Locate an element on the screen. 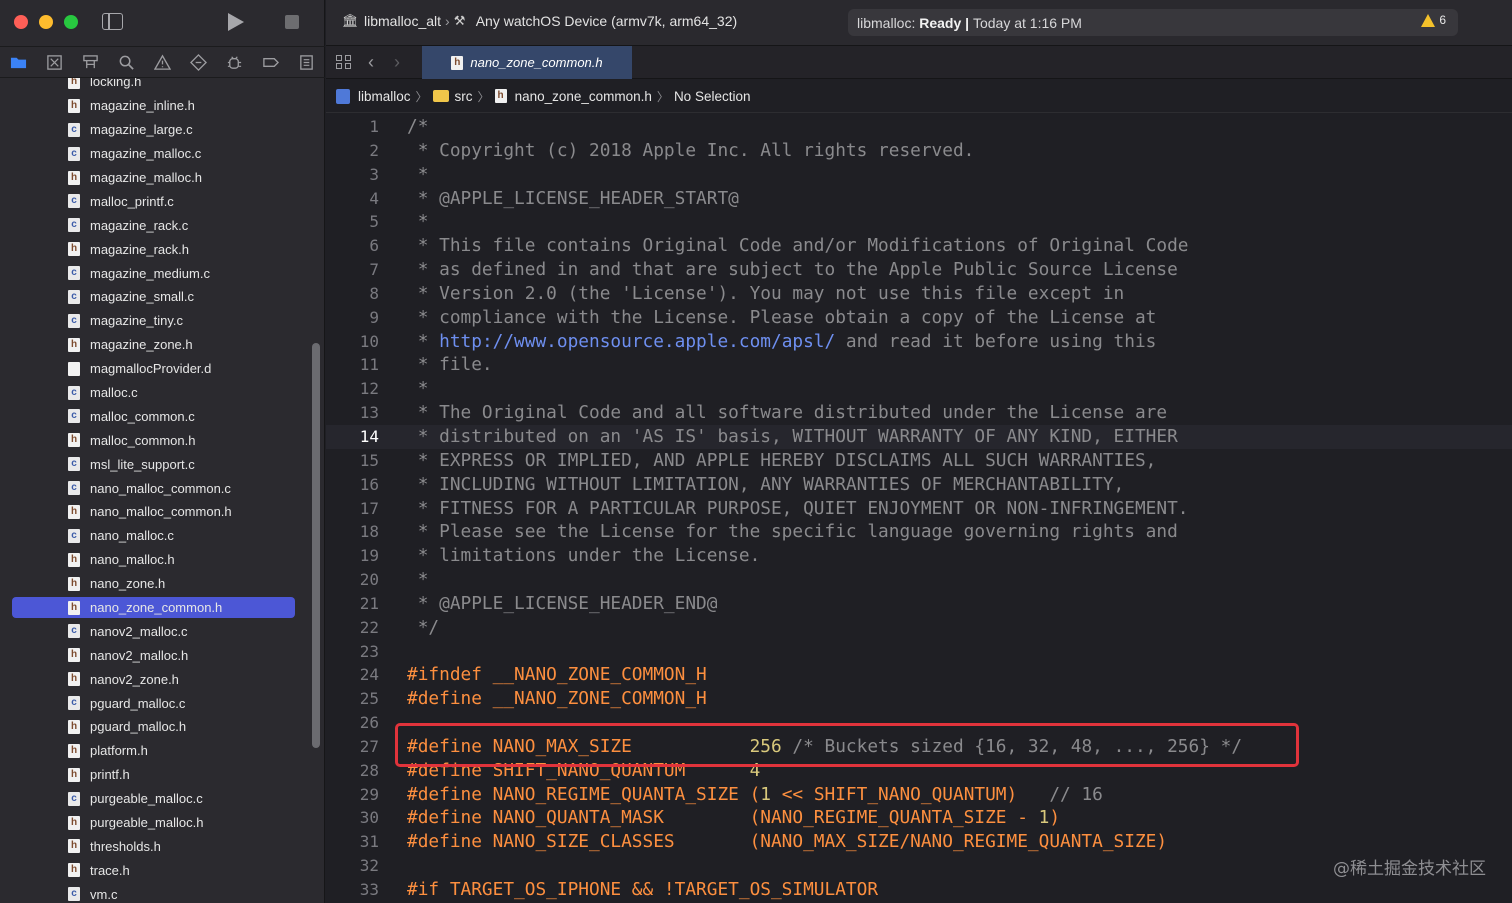  debug-icon is located at coordinates (234, 62).